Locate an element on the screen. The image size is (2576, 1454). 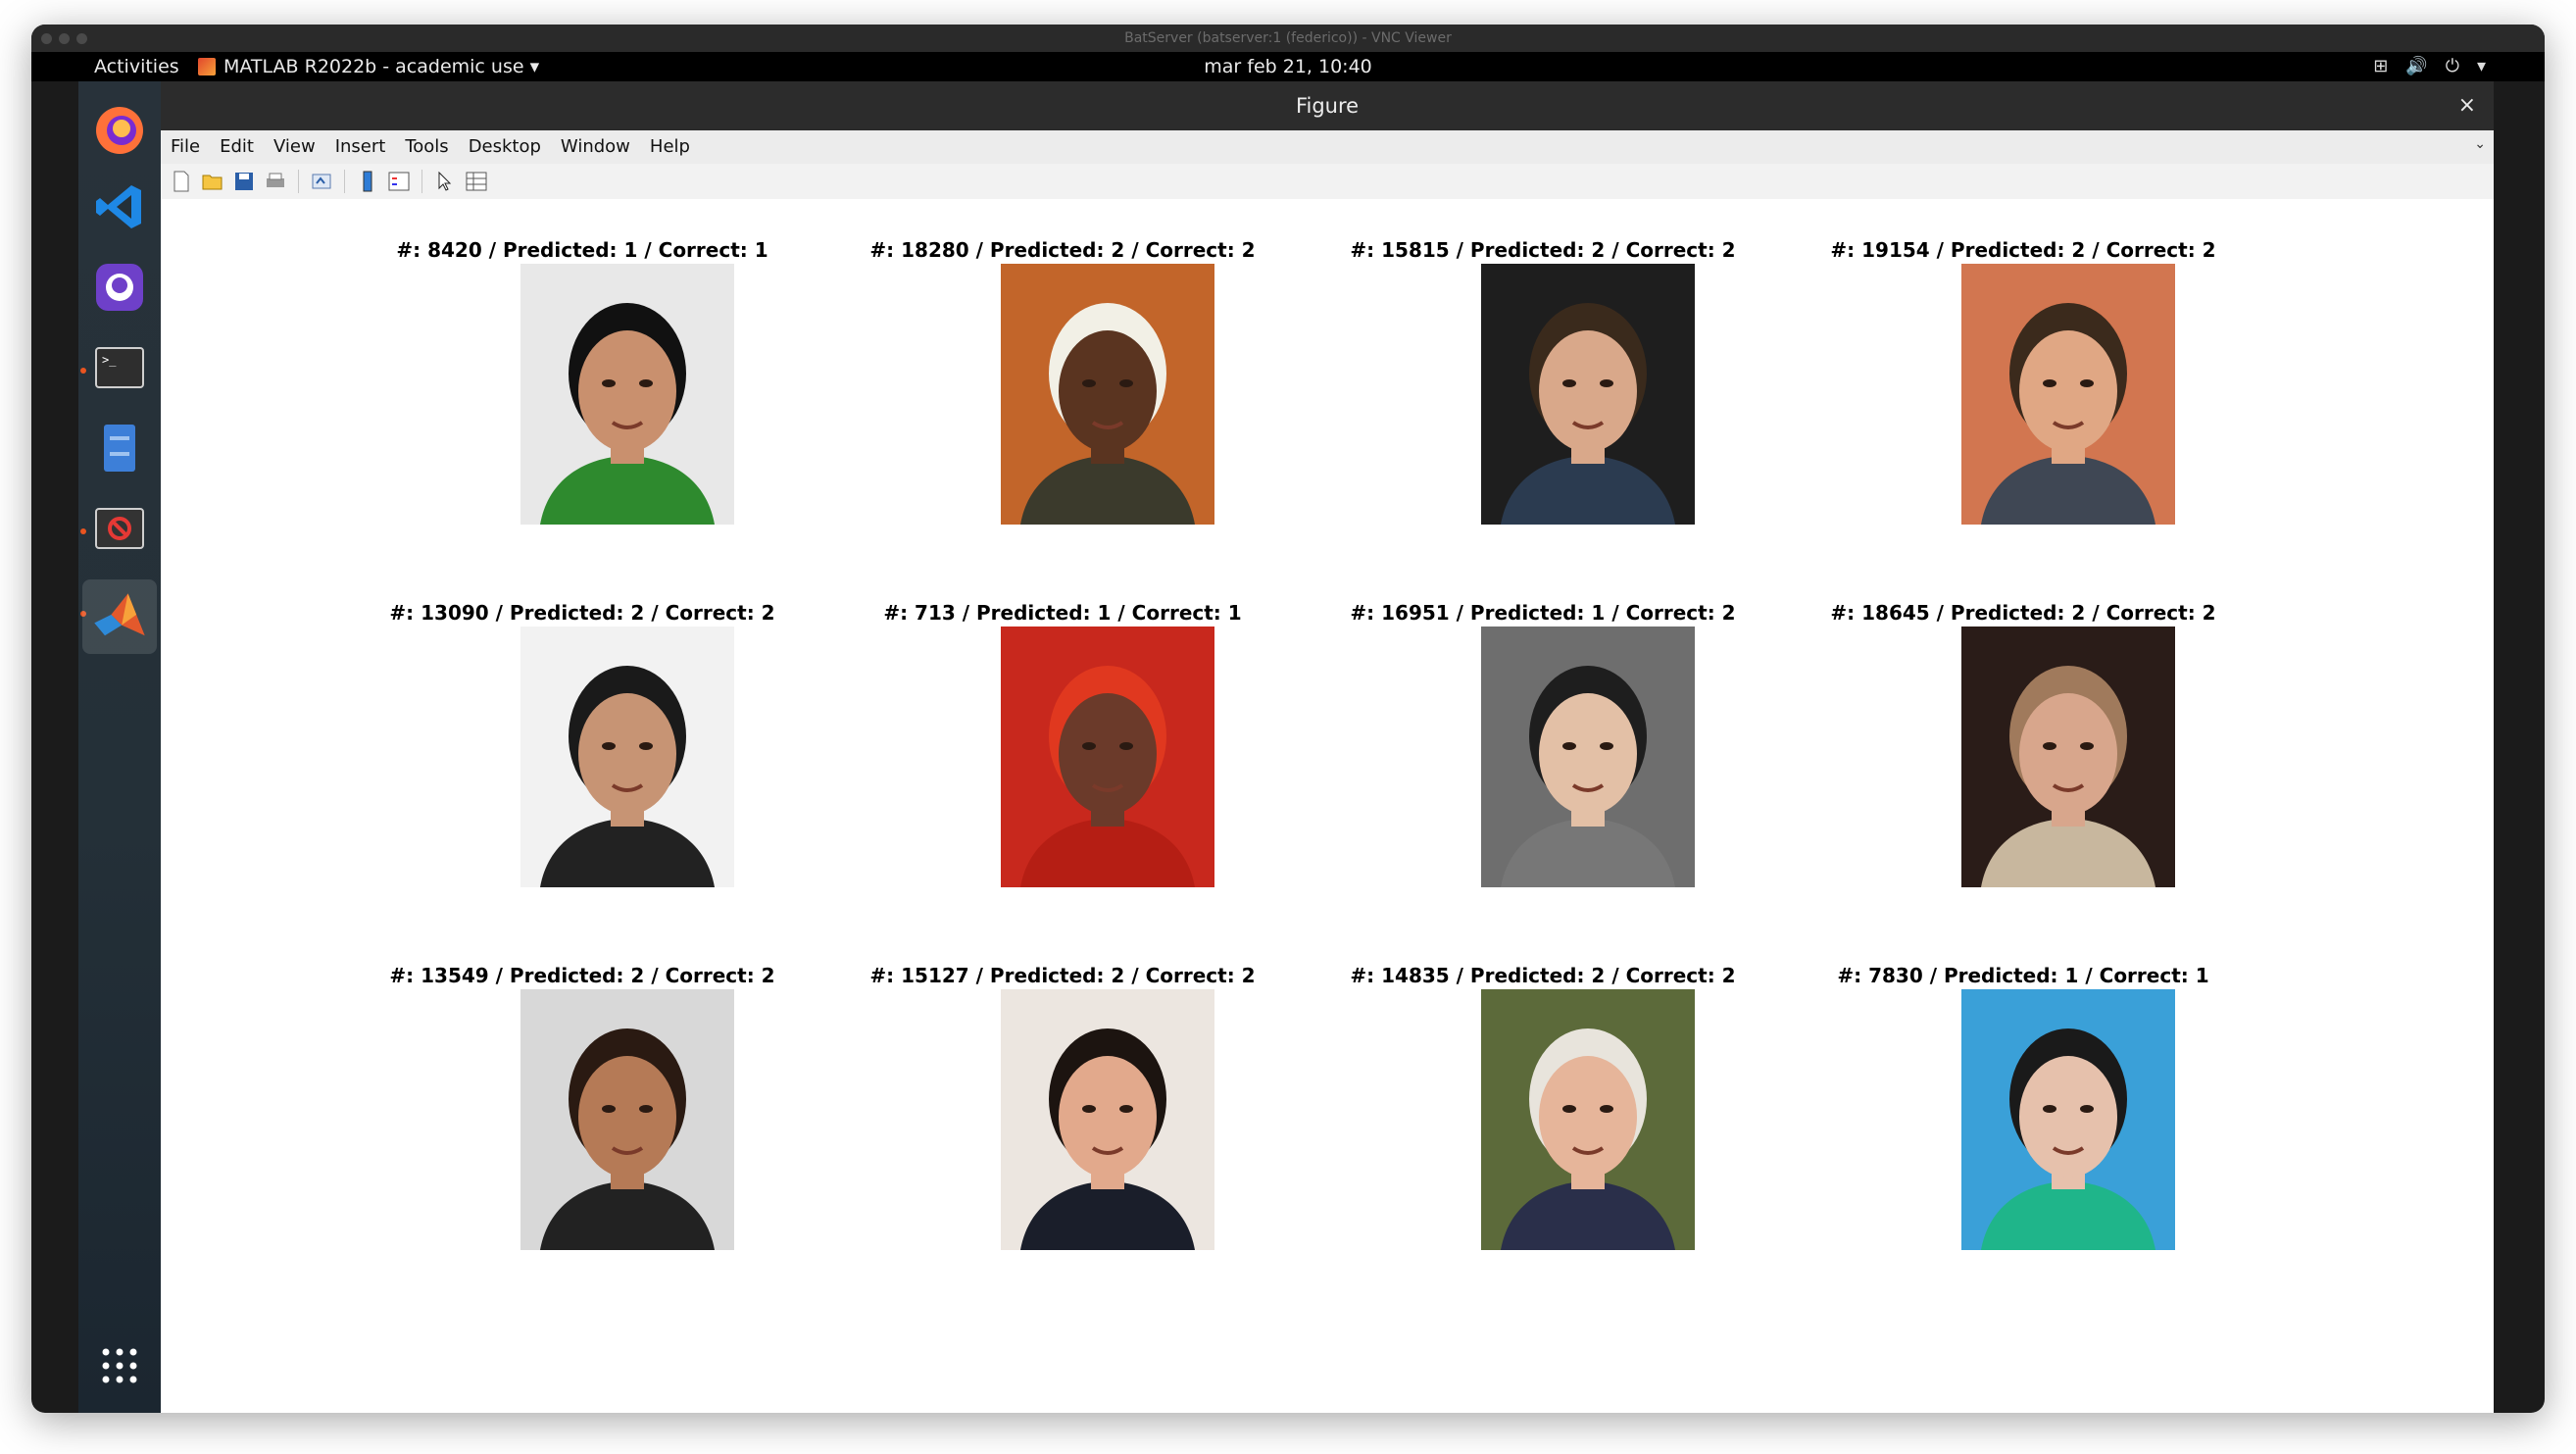
new-file-icon is located at coordinates (181, 181).